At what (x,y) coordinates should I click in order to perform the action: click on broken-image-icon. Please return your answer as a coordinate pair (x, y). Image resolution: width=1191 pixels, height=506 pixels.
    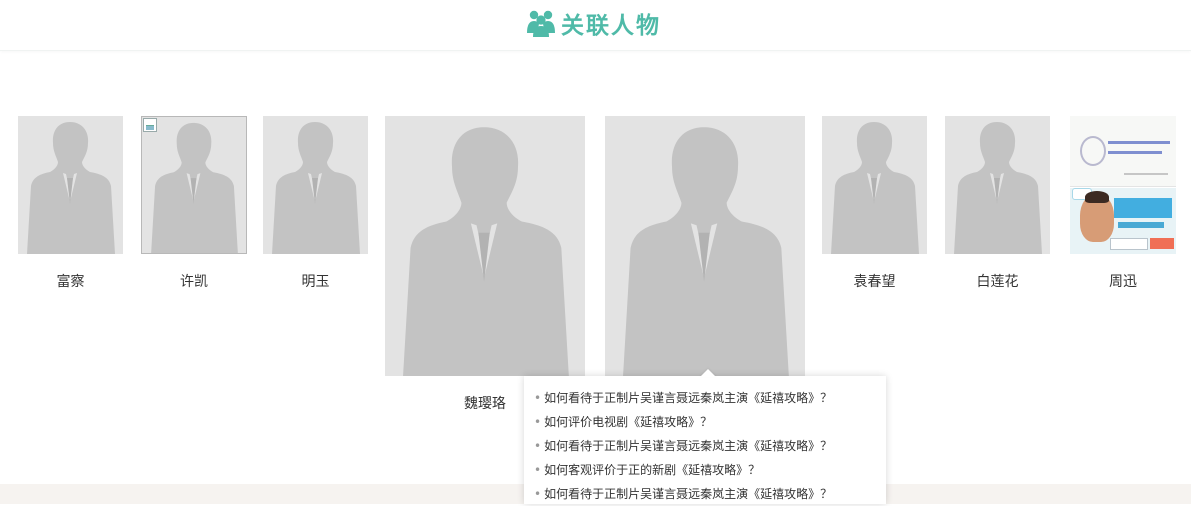
    Looking at the image, I should click on (150, 125).